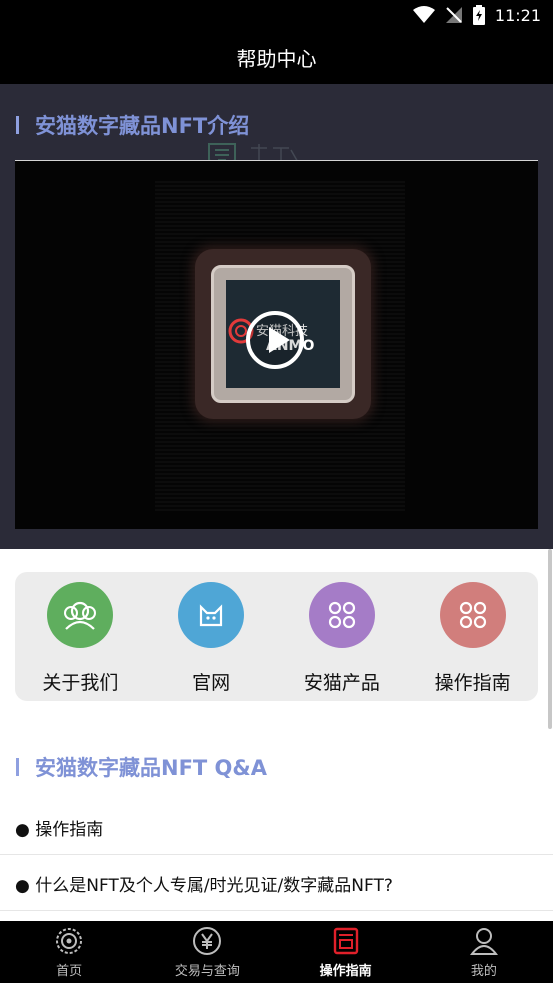 The height and width of the screenshot is (983, 553). I want to click on guide-label: 操作指南, so click(472, 683).